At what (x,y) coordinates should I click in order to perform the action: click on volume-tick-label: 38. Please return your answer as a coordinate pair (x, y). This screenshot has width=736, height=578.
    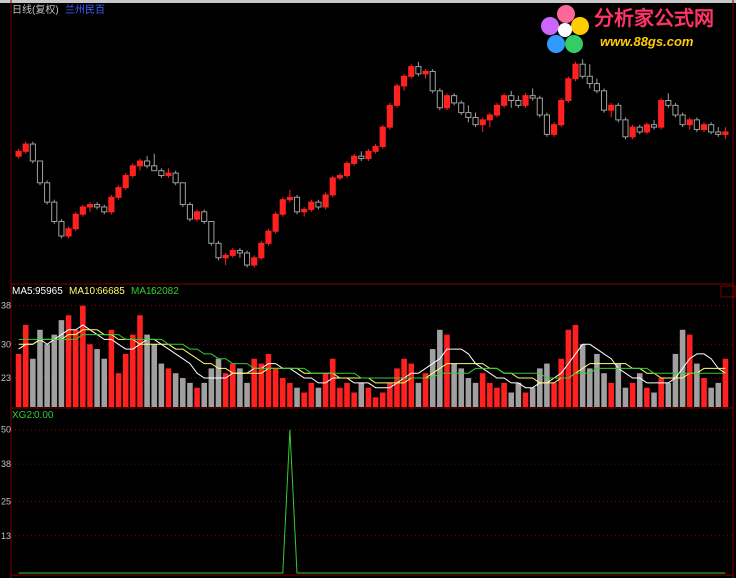
    Looking at the image, I should click on (6, 306).